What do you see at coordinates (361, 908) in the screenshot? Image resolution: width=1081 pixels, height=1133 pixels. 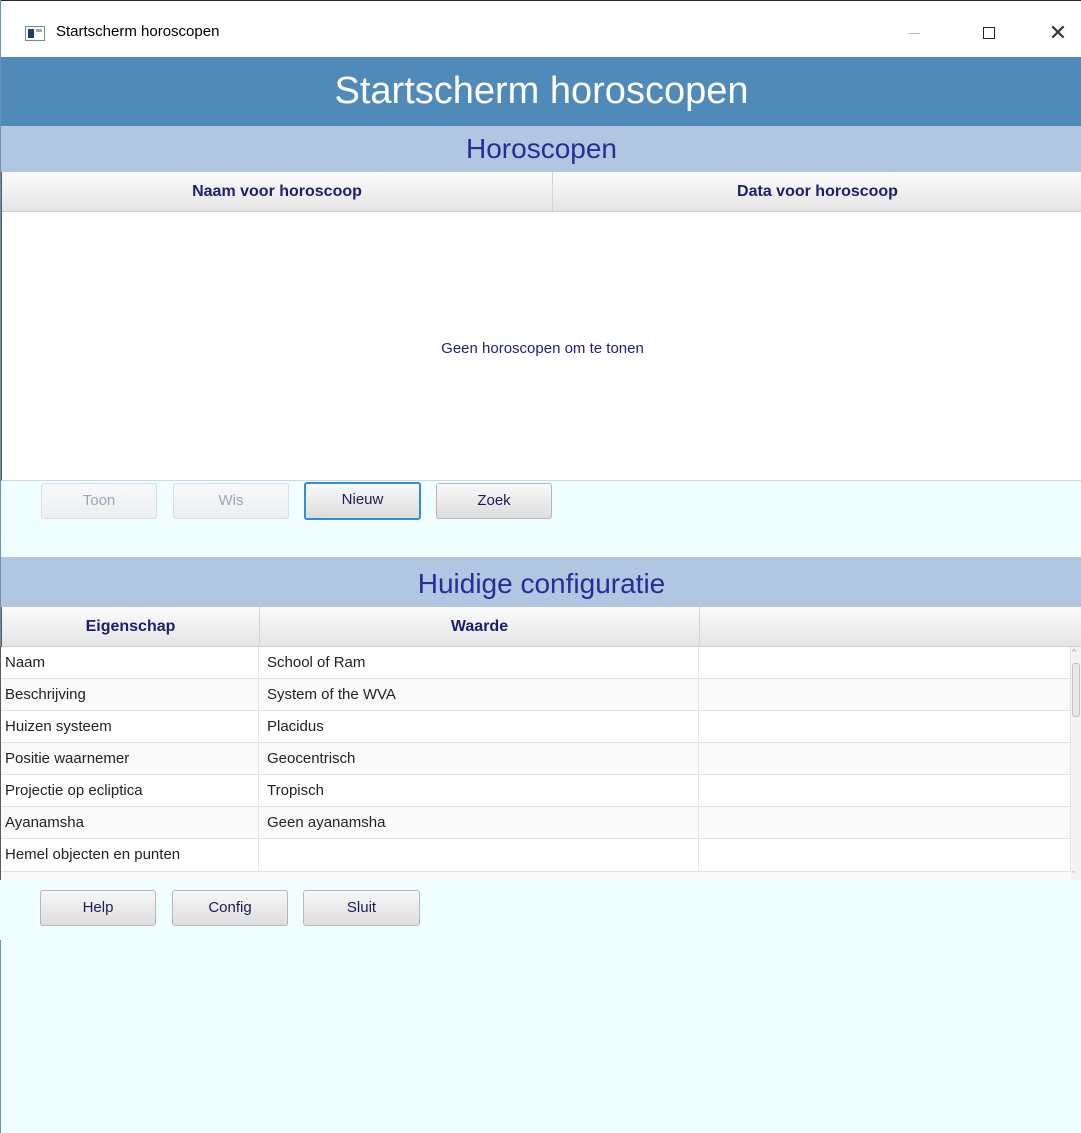 I see `close-button: Sluit` at bounding box center [361, 908].